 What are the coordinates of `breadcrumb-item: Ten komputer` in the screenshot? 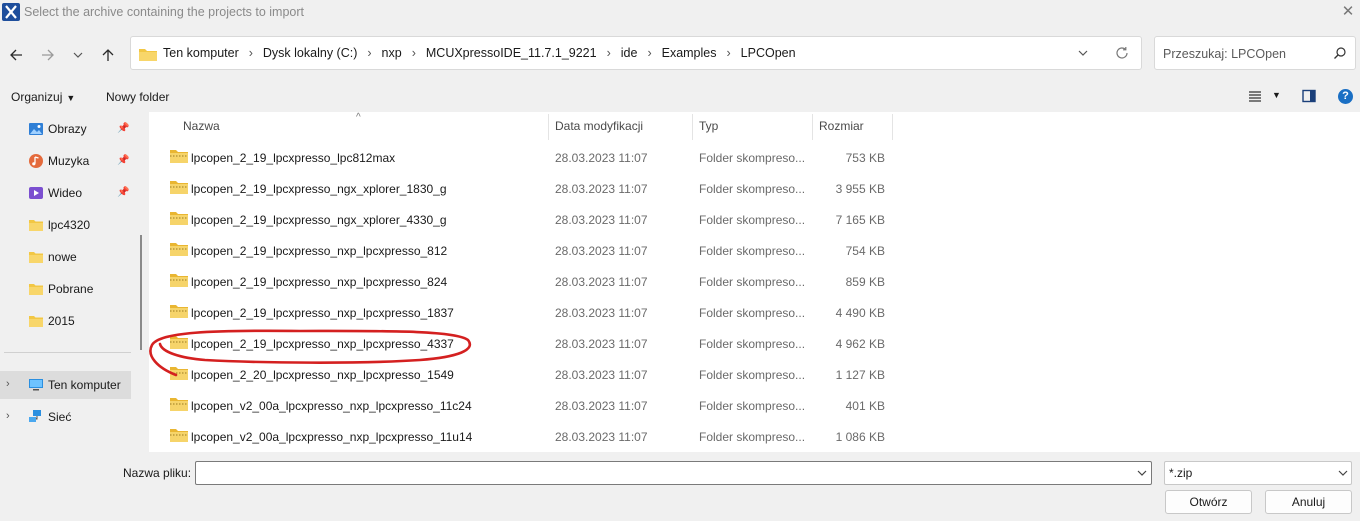 It's located at (201, 53).